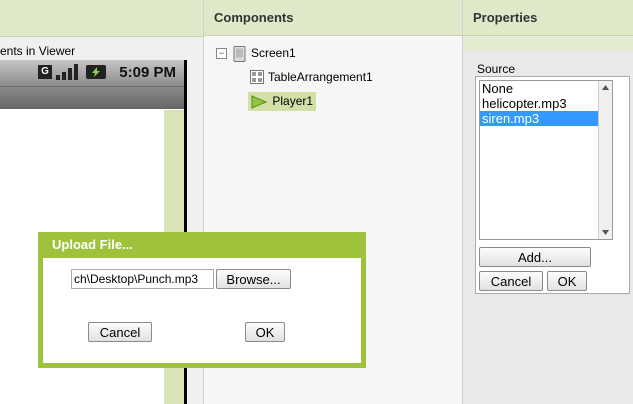 This screenshot has height=404, width=633. I want to click on g-network-icon: G, so click(45, 72).